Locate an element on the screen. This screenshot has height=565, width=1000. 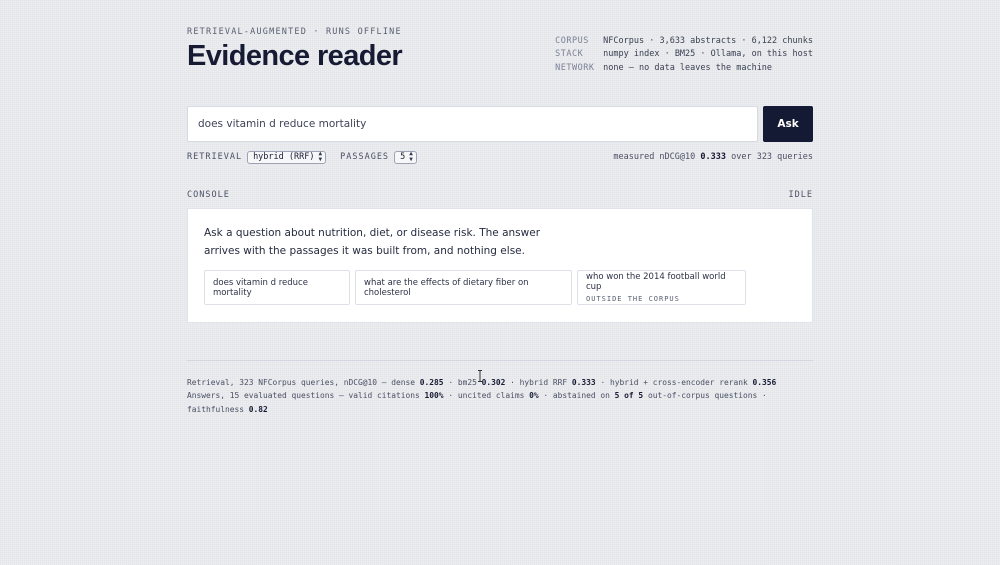
retrieval-select-value: hybrid (RRF) is located at coordinates (284, 157).